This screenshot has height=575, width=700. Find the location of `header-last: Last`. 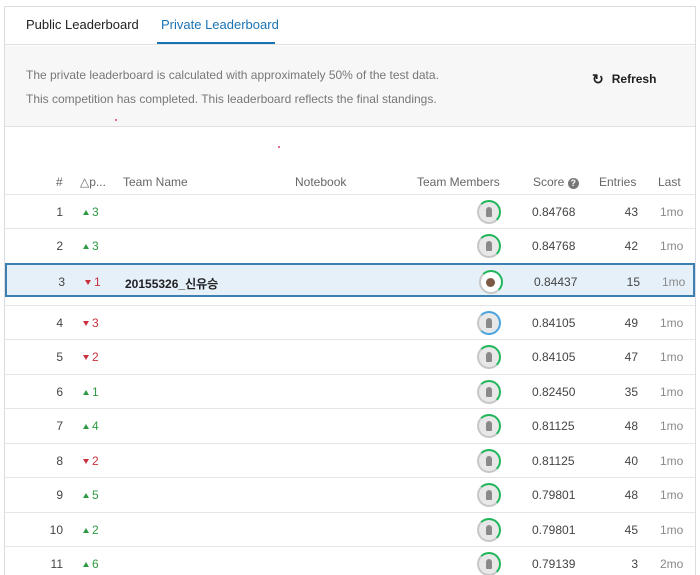

header-last: Last is located at coordinates (669, 182).